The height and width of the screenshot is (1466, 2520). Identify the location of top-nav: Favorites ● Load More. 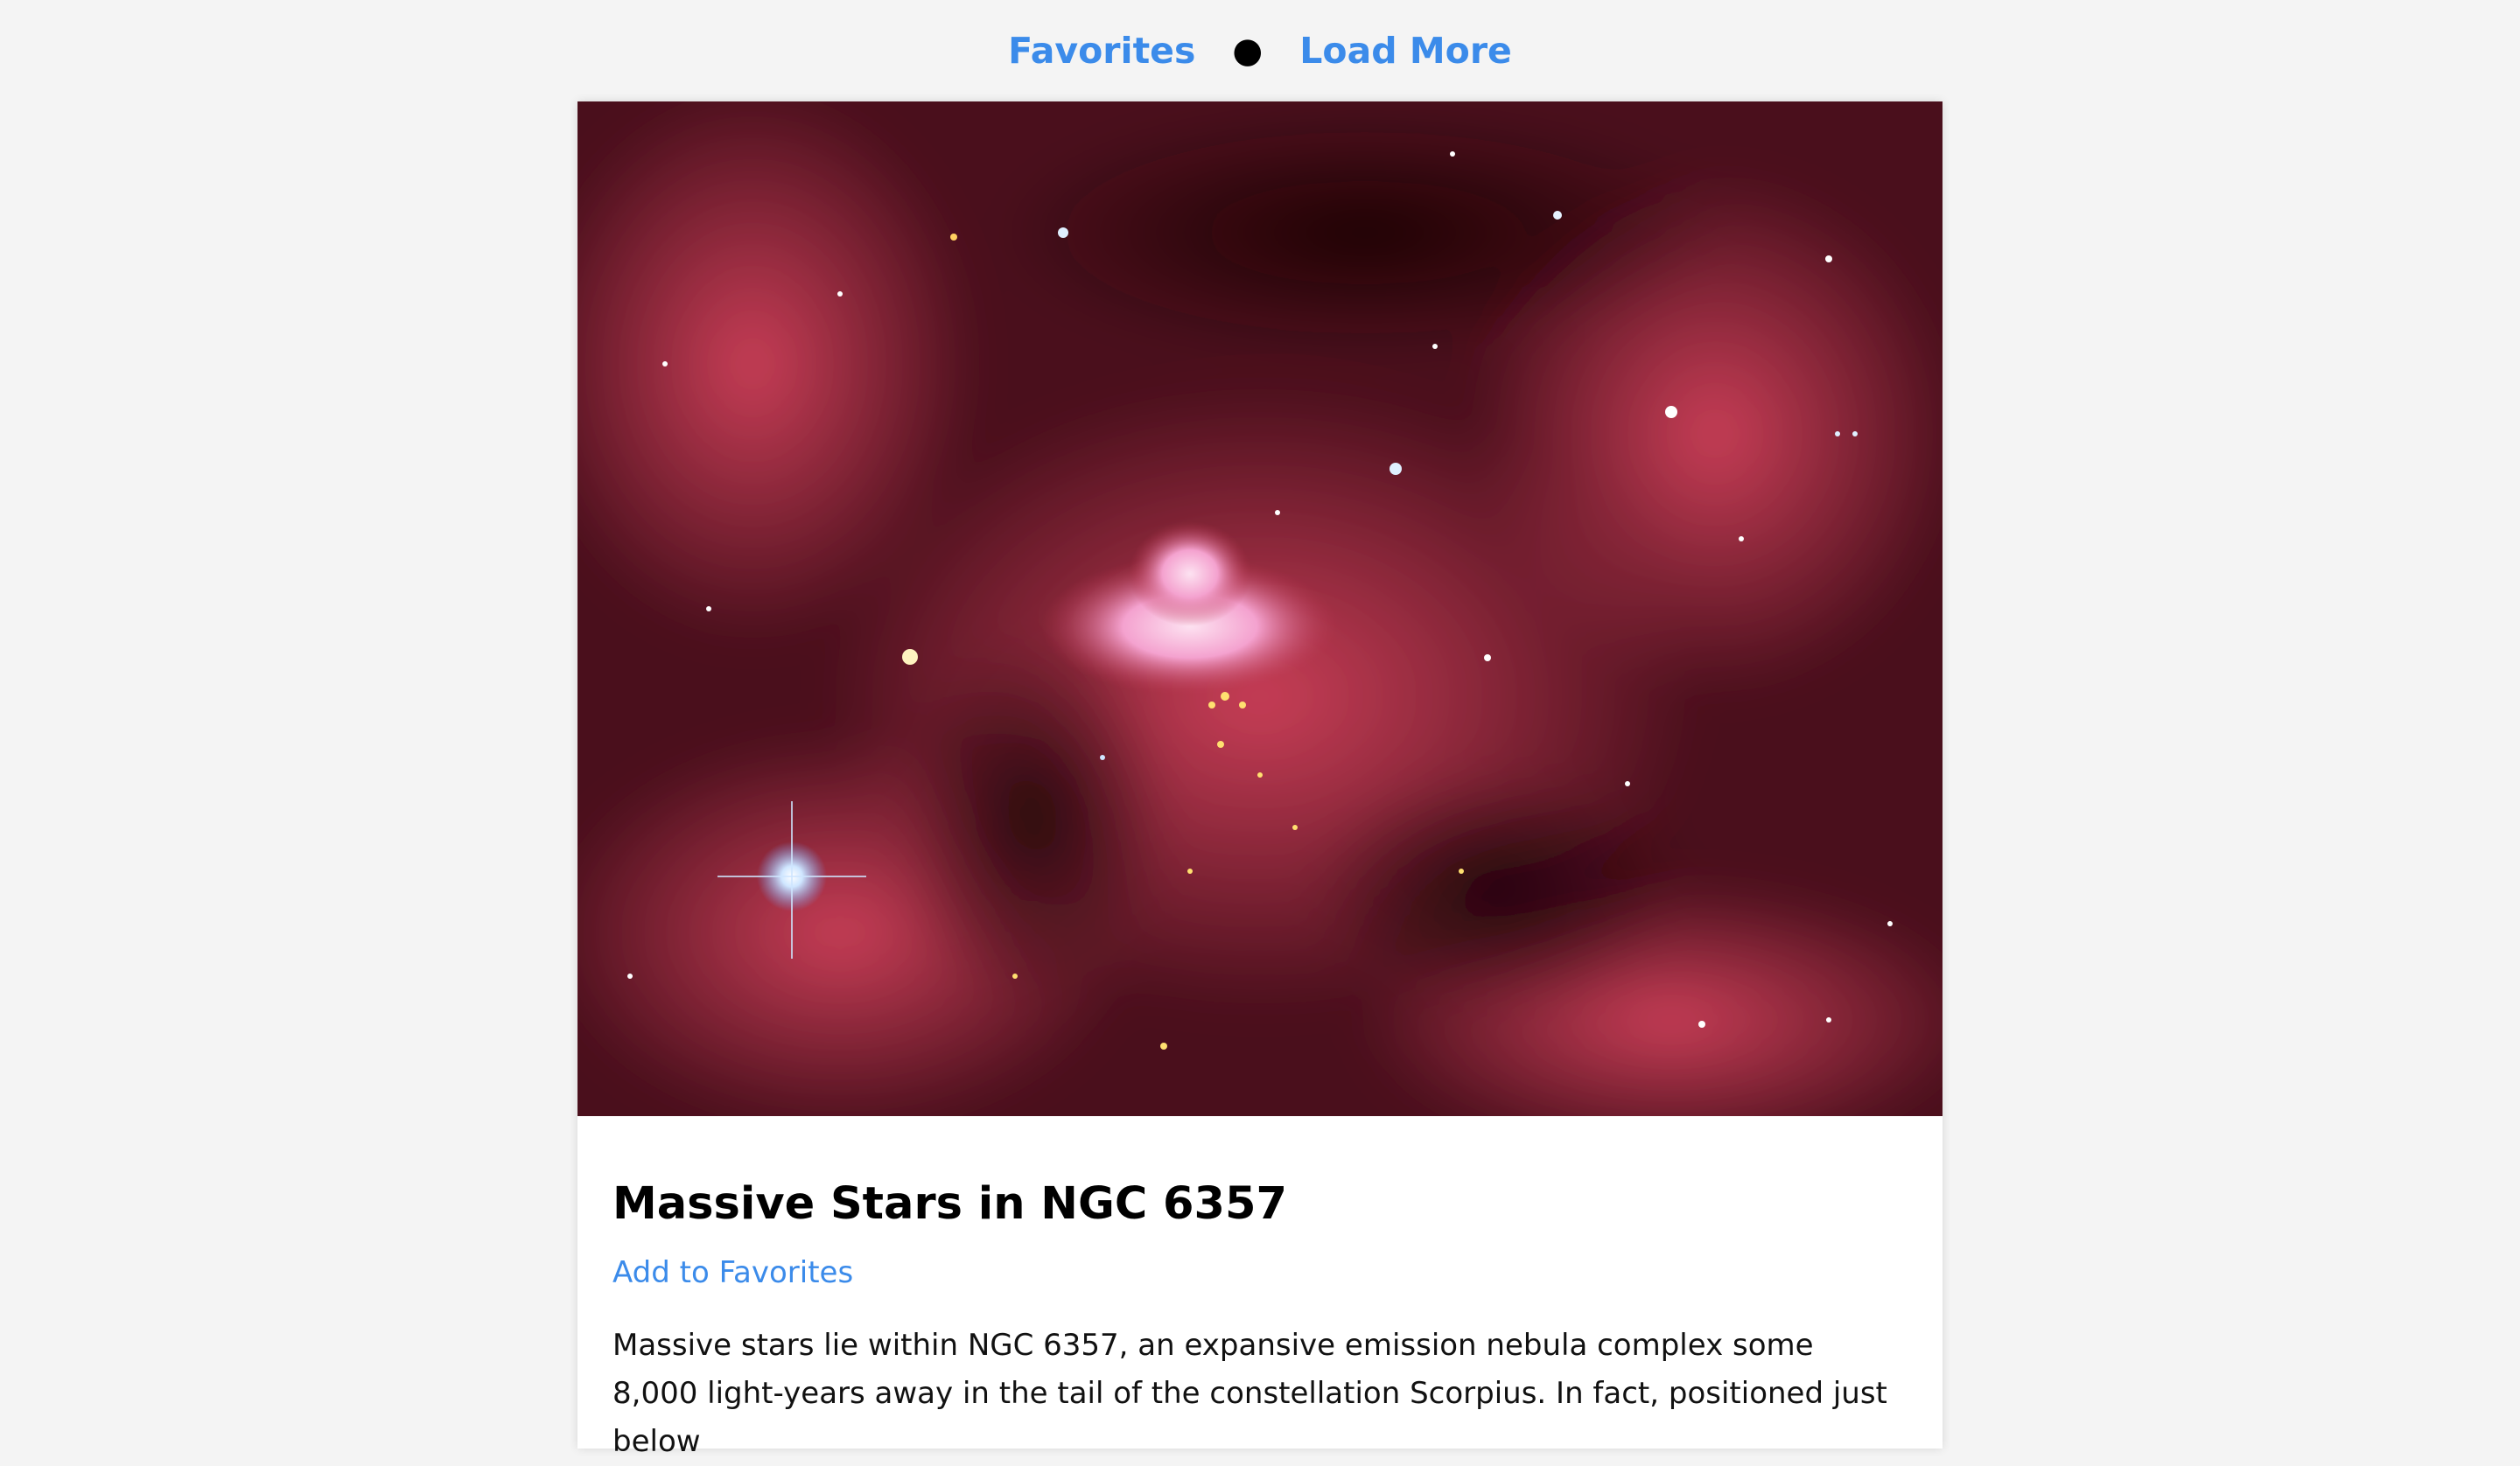
(1260, 50).